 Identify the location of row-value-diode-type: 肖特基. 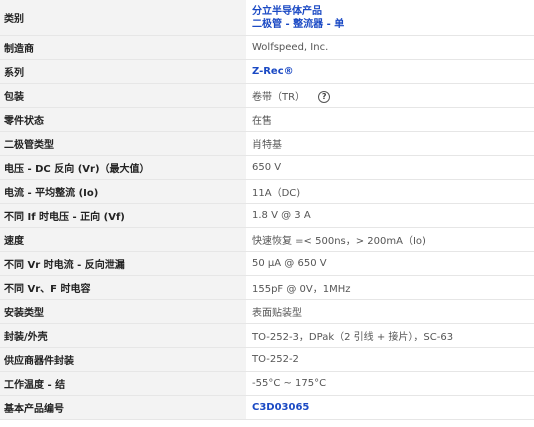
(390, 143).